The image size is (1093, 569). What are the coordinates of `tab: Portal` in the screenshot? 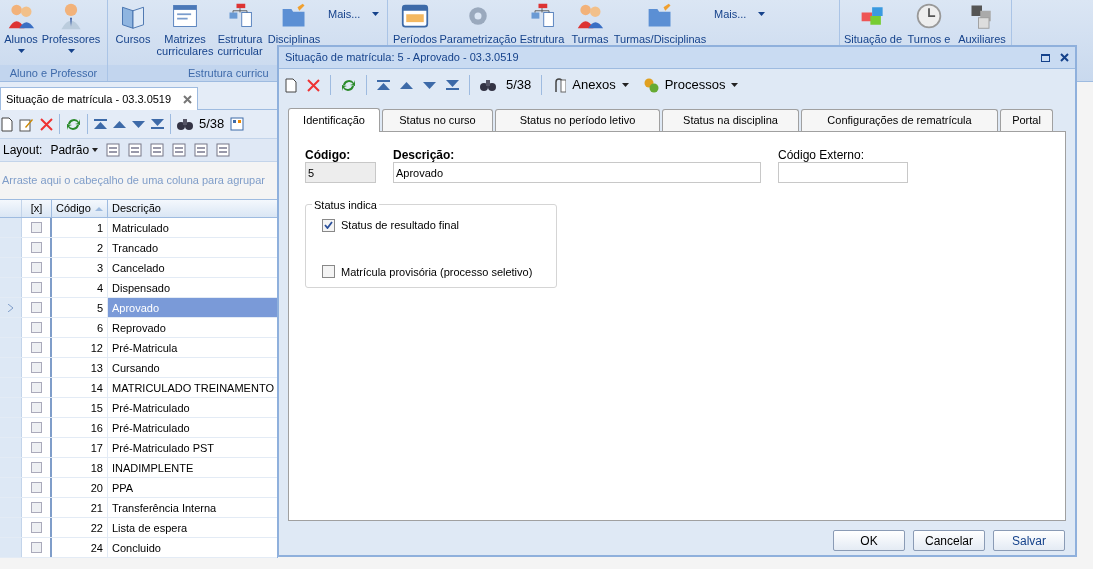 It's located at (1026, 120).